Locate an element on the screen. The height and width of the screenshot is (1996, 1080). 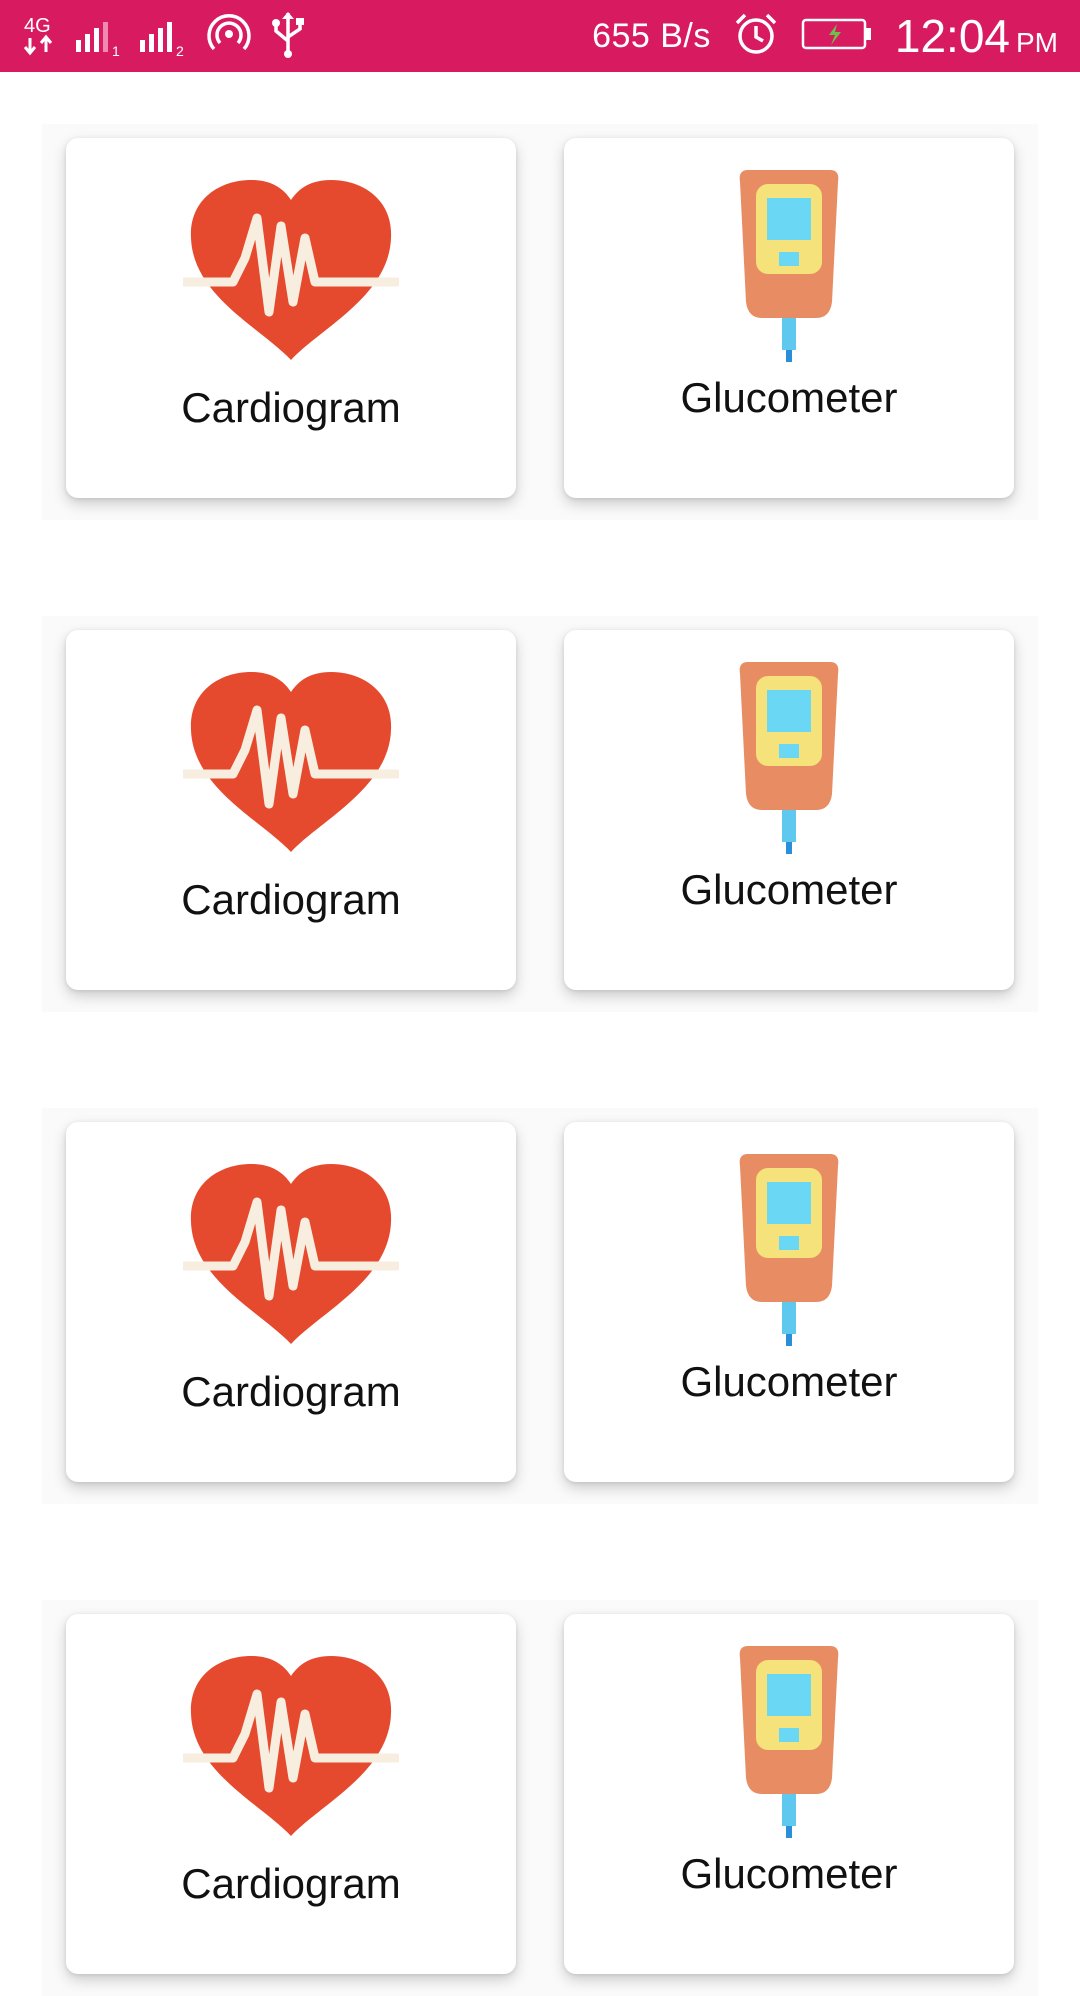
clock-time: 12:04 is located at coordinates (952, 36).